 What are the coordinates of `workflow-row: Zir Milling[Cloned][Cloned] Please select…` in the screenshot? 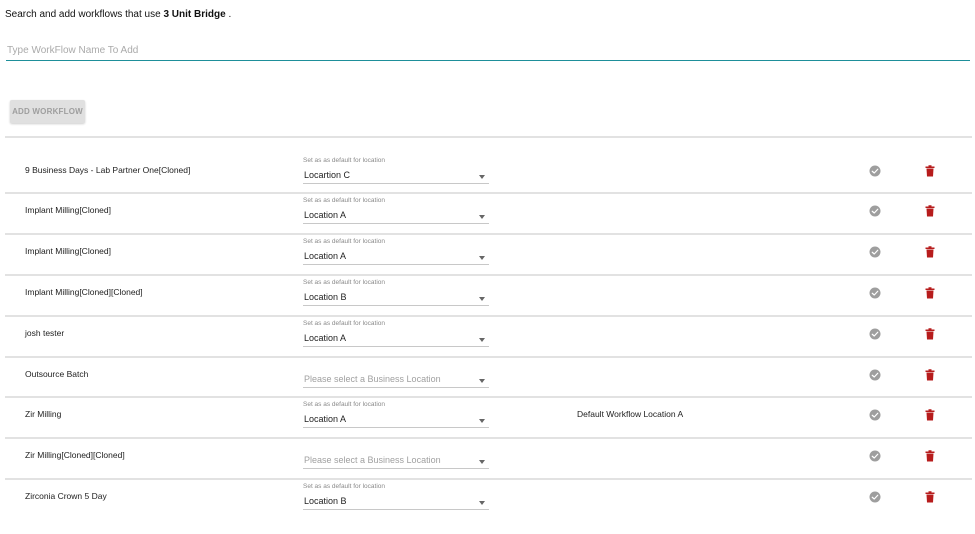 It's located at (488, 457).